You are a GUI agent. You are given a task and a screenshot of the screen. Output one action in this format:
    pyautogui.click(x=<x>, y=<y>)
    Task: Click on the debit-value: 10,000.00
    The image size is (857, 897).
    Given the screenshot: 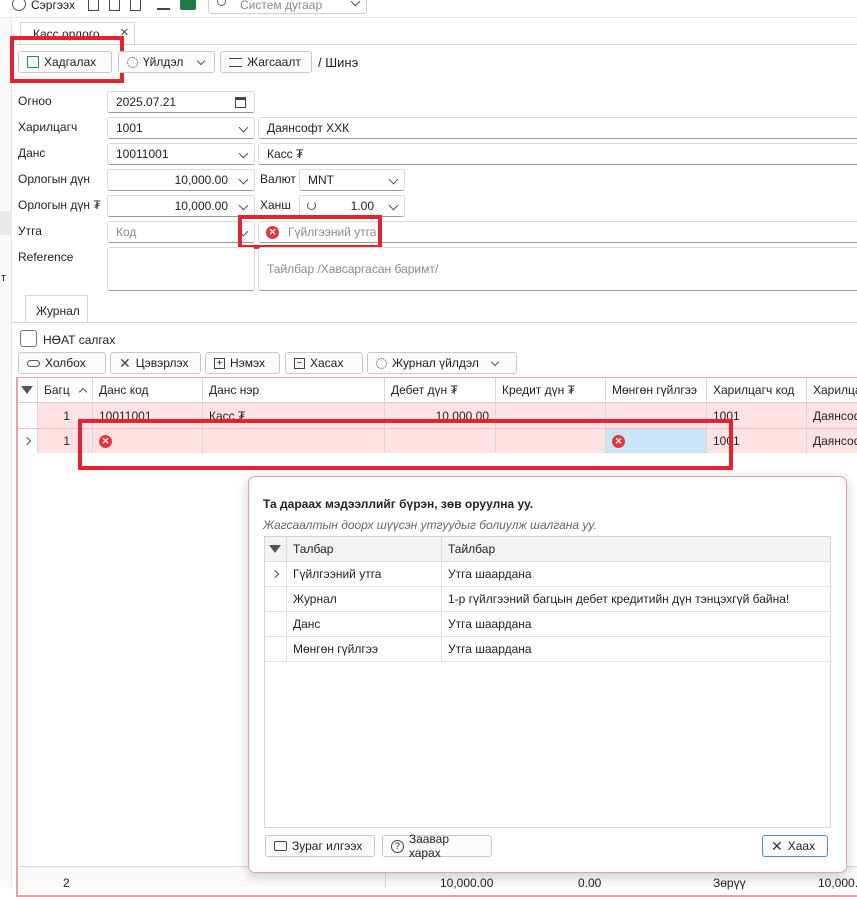 What is the action you would take?
    pyautogui.click(x=462, y=415)
    